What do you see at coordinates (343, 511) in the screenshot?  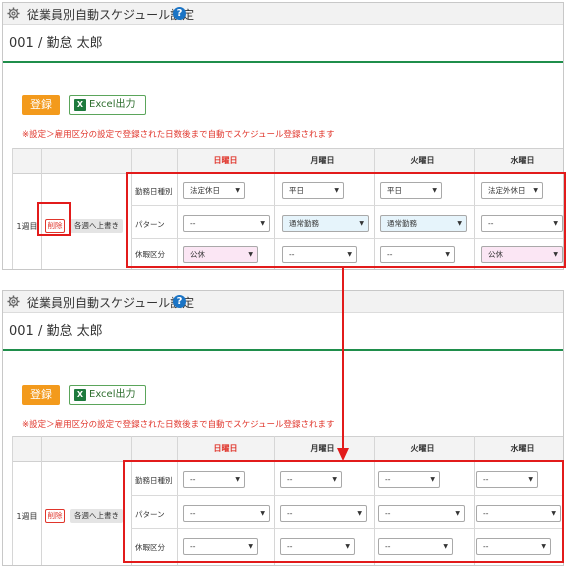 I see `highlight-grid-after` at bounding box center [343, 511].